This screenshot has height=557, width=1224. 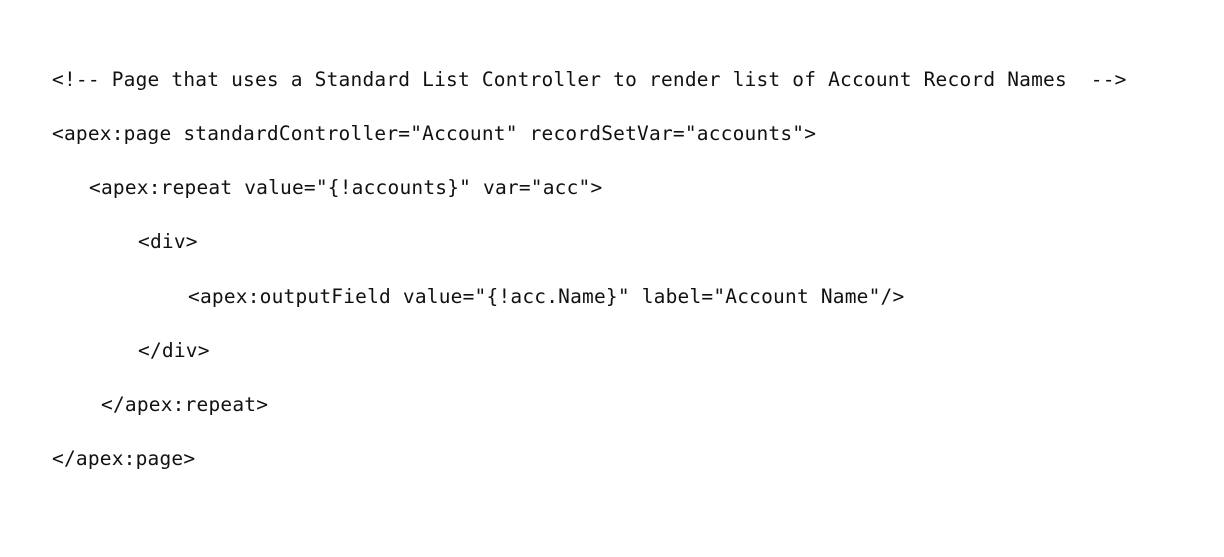 What do you see at coordinates (185, 404) in the screenshot?
I see `code-line-apex-repeat-close: </apex:repeat>` at bounding box center [185, 404].